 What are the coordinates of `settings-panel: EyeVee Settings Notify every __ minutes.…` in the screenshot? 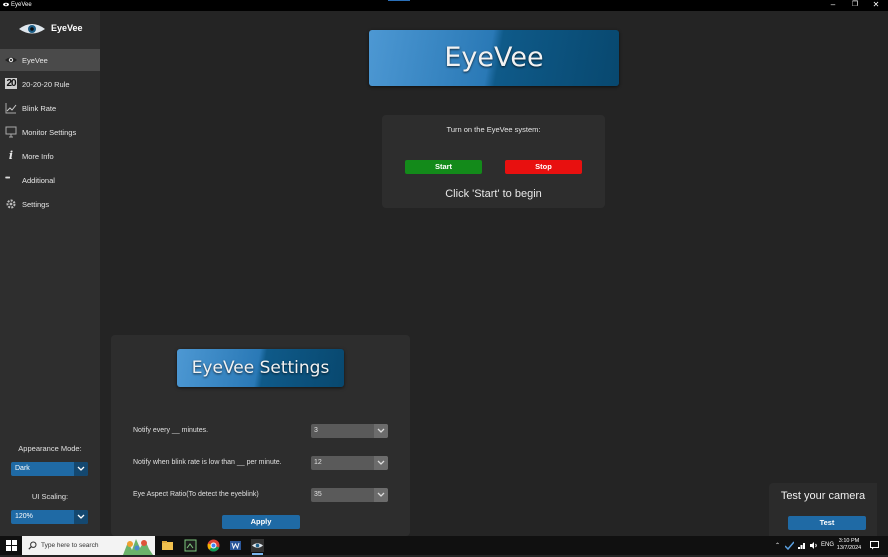 It's located at (260, 435).